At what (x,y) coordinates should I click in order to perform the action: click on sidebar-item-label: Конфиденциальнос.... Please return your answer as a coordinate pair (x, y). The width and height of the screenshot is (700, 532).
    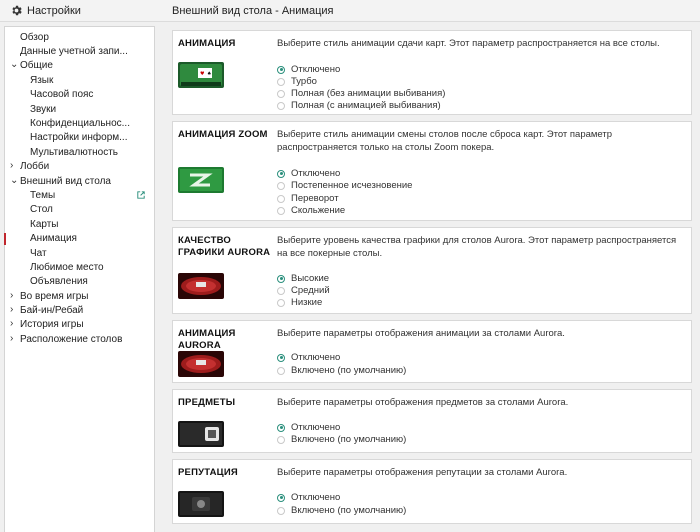
    Looking at the image, I should click on (80, 123).